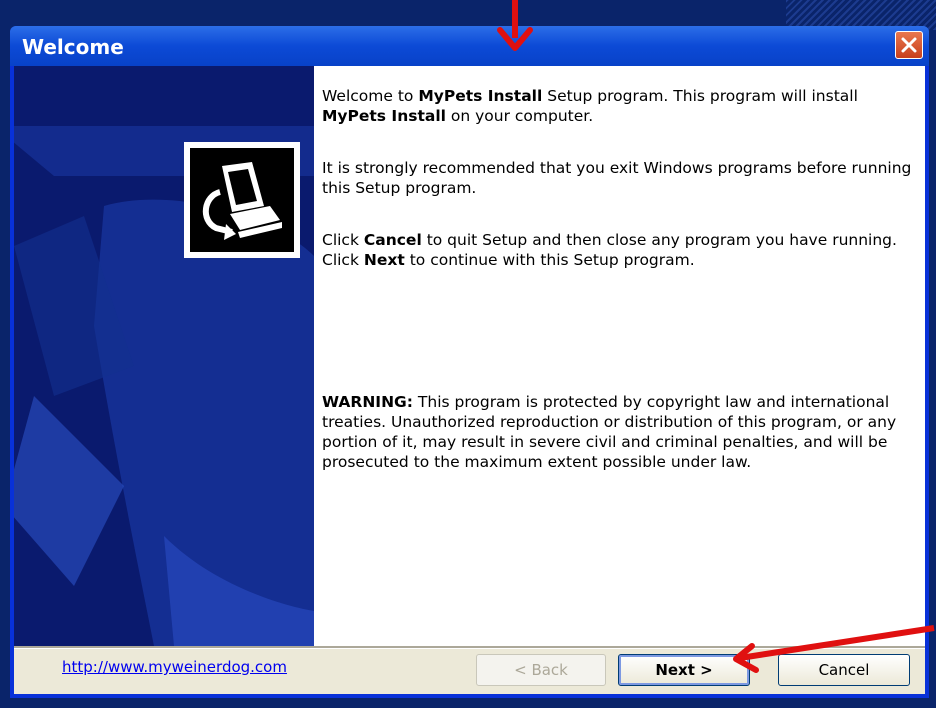  What do you see at coordinates (73, 47) in the screenshot?
I see `window-title: Welcome` at bounding box center [73, 47].